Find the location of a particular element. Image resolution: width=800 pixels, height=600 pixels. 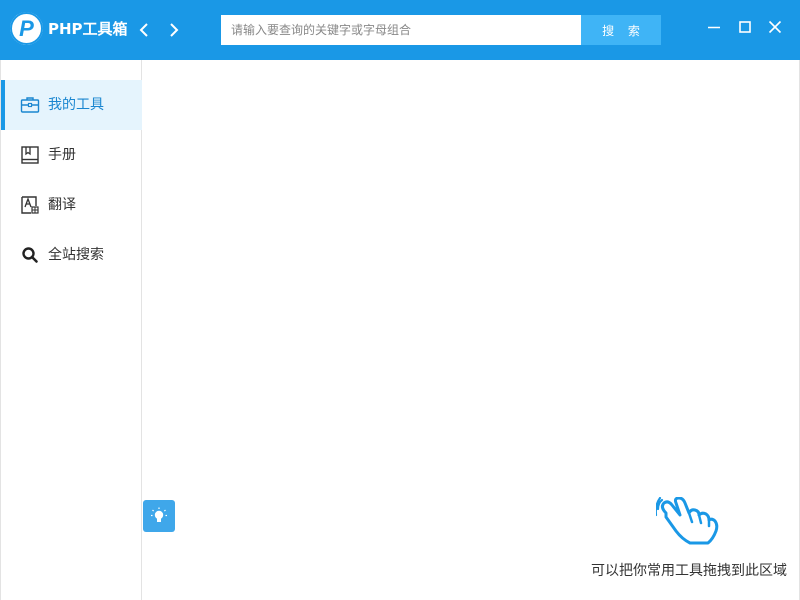

search-button: 搜 索 is located at coordinates (621, 30).